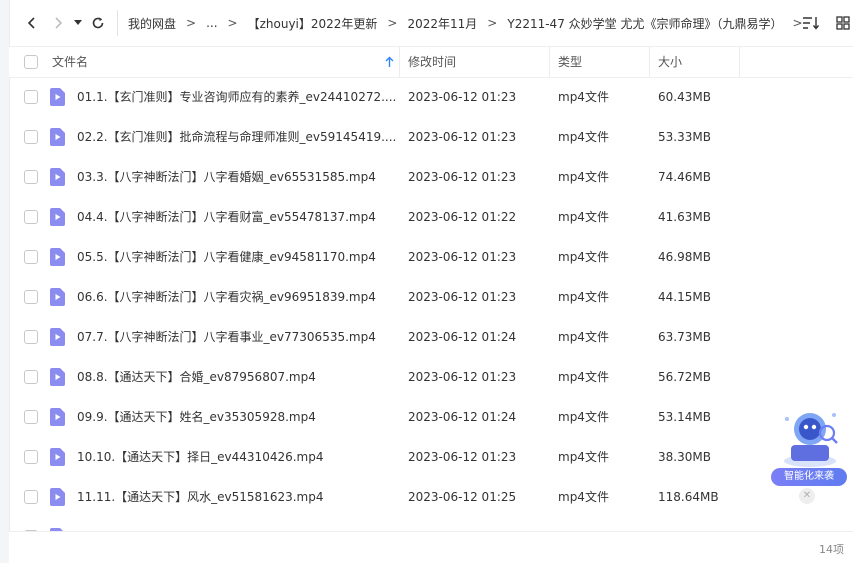 The width and height of the screenshot is (853, 564). I want to click on column-header: 文件名 修改时间 类型 大小, so click(431, 62).